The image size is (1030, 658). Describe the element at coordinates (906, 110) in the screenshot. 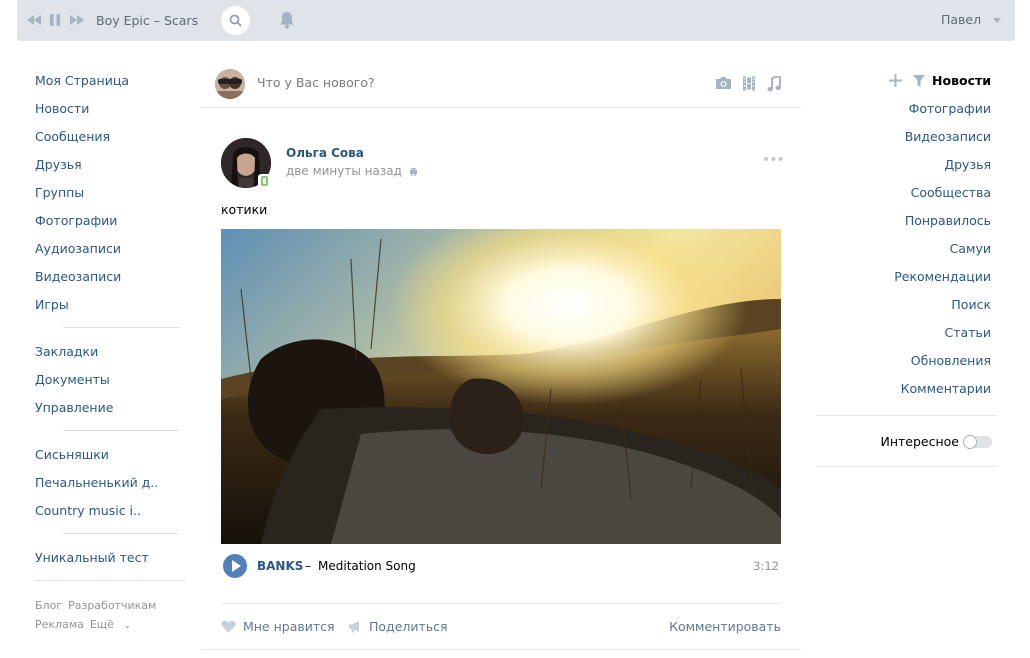

I see `feed-menu-item-0: Фотографии` at that location.